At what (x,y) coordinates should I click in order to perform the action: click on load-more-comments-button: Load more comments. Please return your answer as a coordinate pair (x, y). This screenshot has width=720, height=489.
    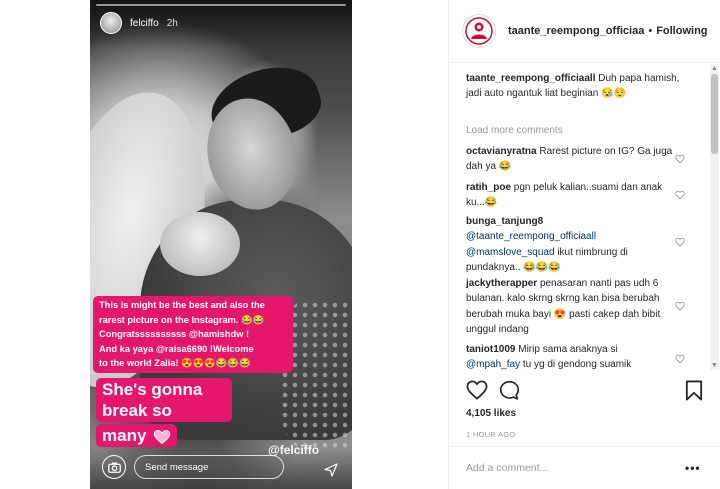
    Looking at the image, I should click on (514, 130).